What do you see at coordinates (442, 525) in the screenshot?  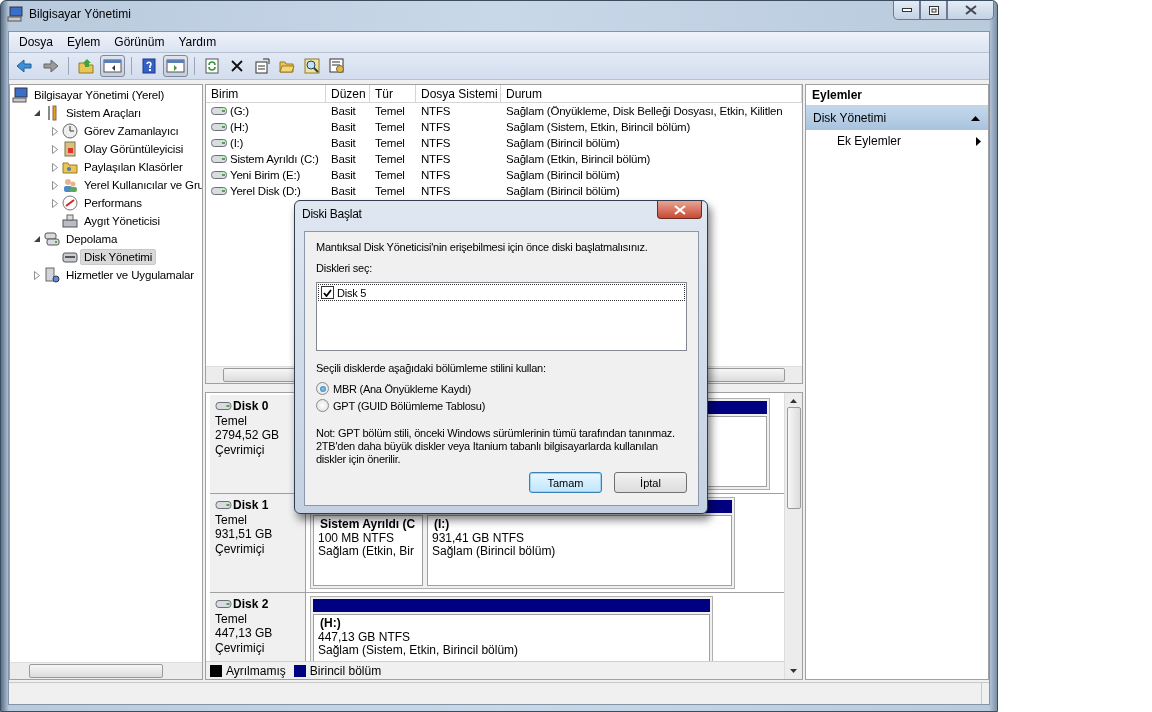 I see `partition-name: (I:)` at bounding box center [442, 525].